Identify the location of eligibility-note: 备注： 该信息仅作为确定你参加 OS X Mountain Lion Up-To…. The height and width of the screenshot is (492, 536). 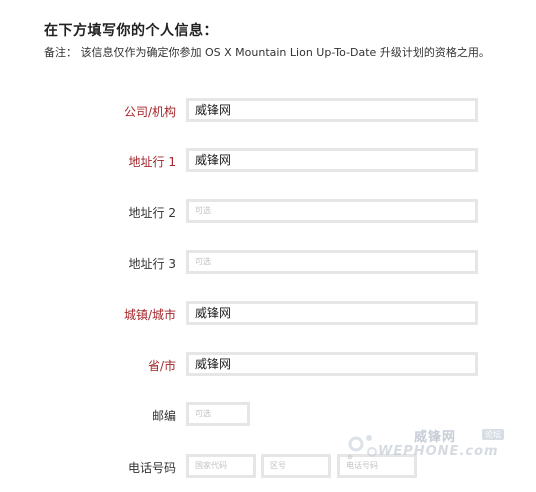
(267, 52).